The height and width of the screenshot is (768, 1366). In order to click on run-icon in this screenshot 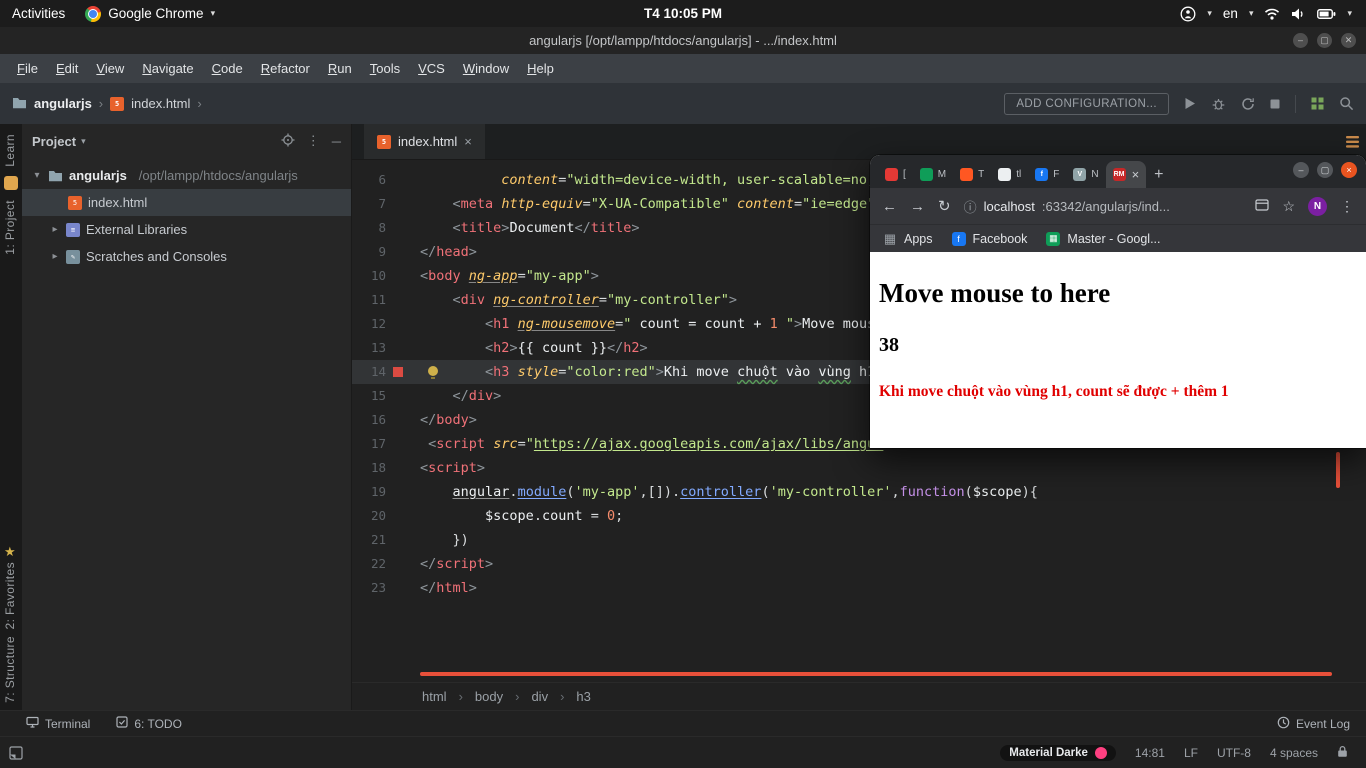, I will do `click(1190, 103)`.